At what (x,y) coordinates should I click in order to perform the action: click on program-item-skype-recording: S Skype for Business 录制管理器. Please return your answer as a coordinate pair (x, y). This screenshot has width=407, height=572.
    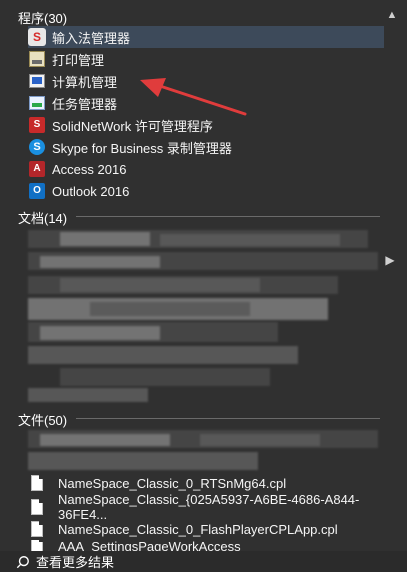
    Looking at the image, I should click on (206, 147).